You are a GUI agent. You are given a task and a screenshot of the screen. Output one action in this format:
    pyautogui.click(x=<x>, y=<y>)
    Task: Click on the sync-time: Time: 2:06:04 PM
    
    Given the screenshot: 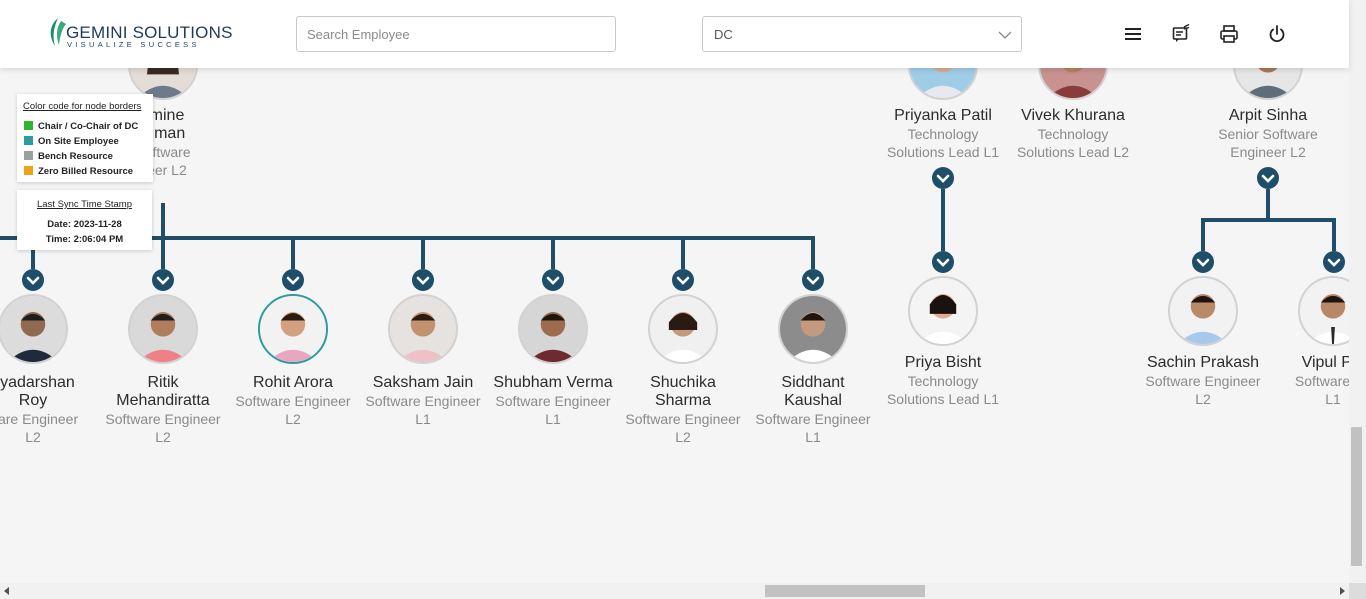 What is the action you would take?
    pyautogui.click(x=84, y=239)
    